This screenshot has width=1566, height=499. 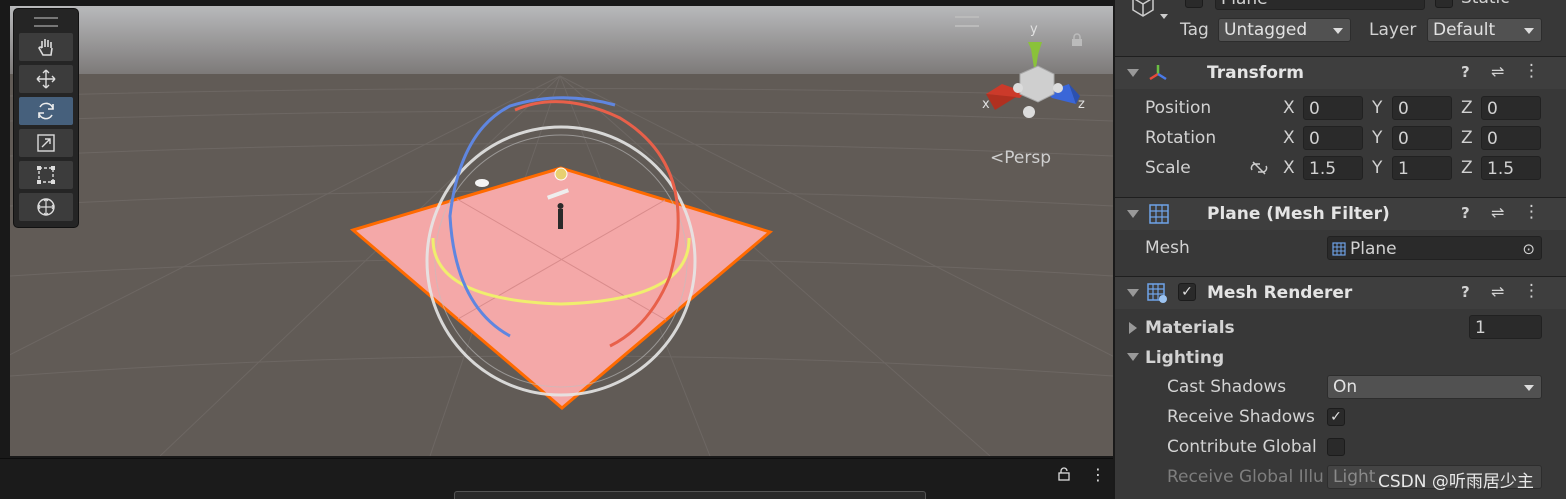 I want to click on rect-transform-icon, so click(x=46, y=175).